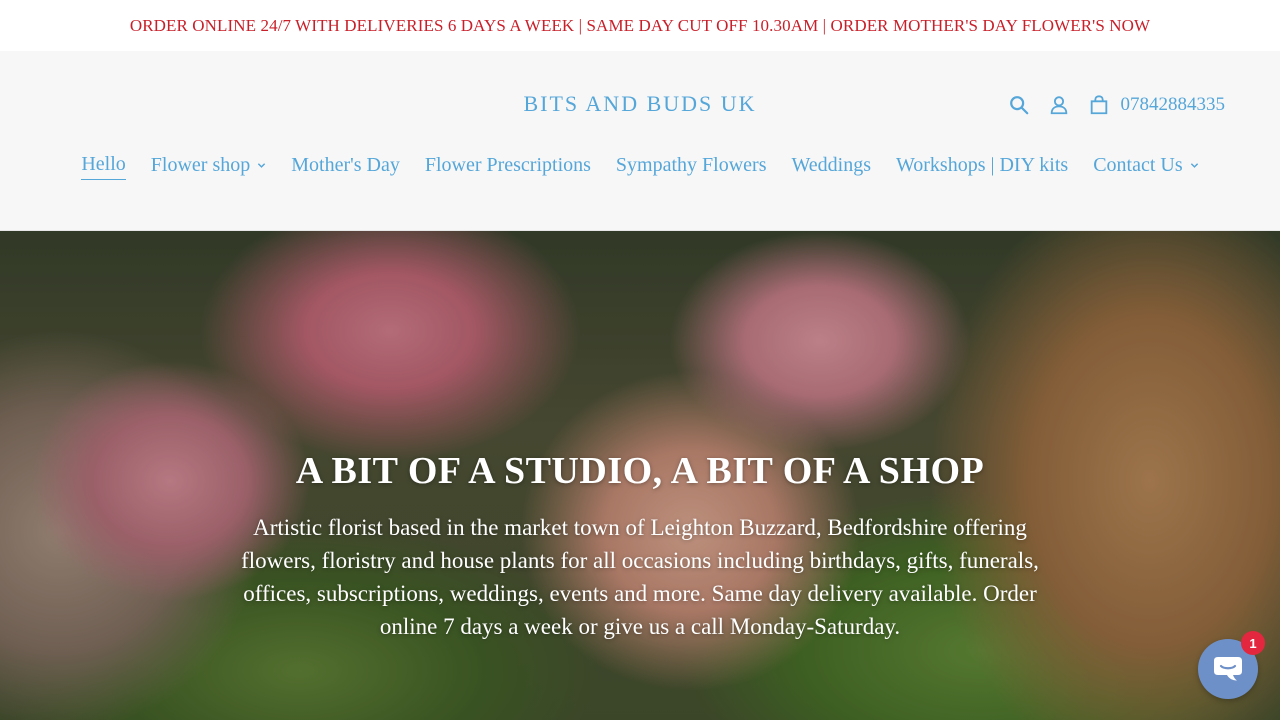 The image size is (1280, 720). I want to click on chat-notification-badge: 1, so click(1253, 643).